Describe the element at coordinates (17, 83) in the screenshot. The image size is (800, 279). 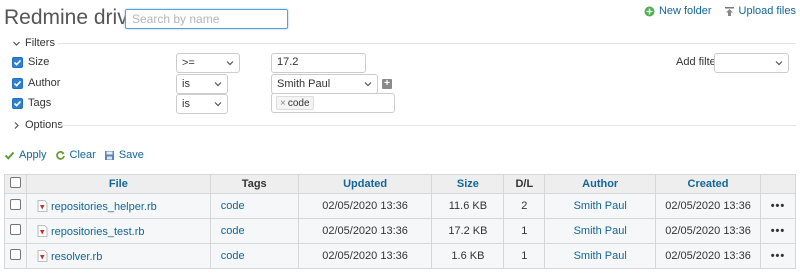
I see `author-checkbox` at that location.